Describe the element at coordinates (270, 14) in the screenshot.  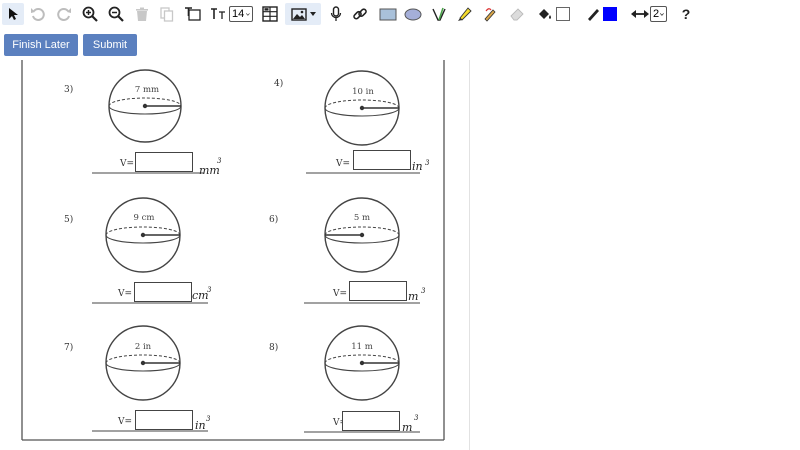
I see `table-icon` at that location.